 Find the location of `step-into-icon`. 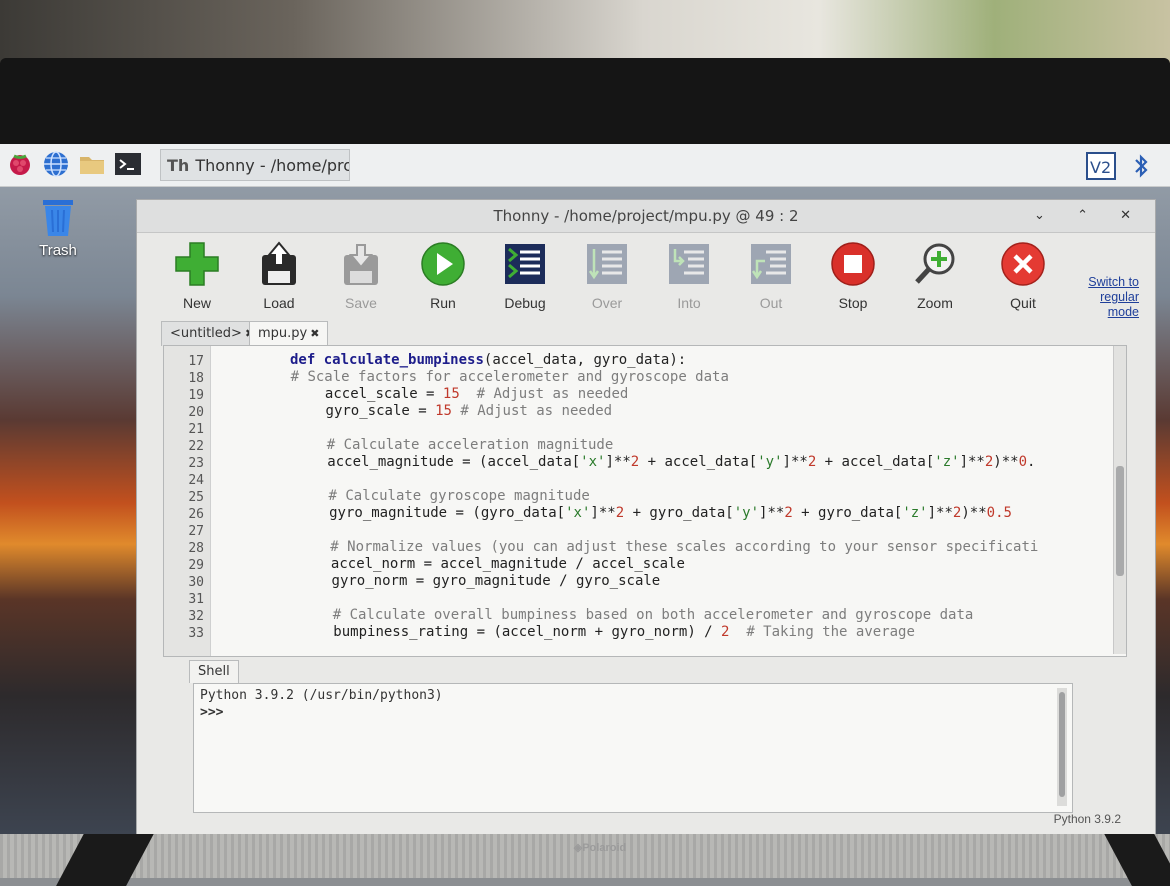

step-into-icon is located at coordinates (689, 264).